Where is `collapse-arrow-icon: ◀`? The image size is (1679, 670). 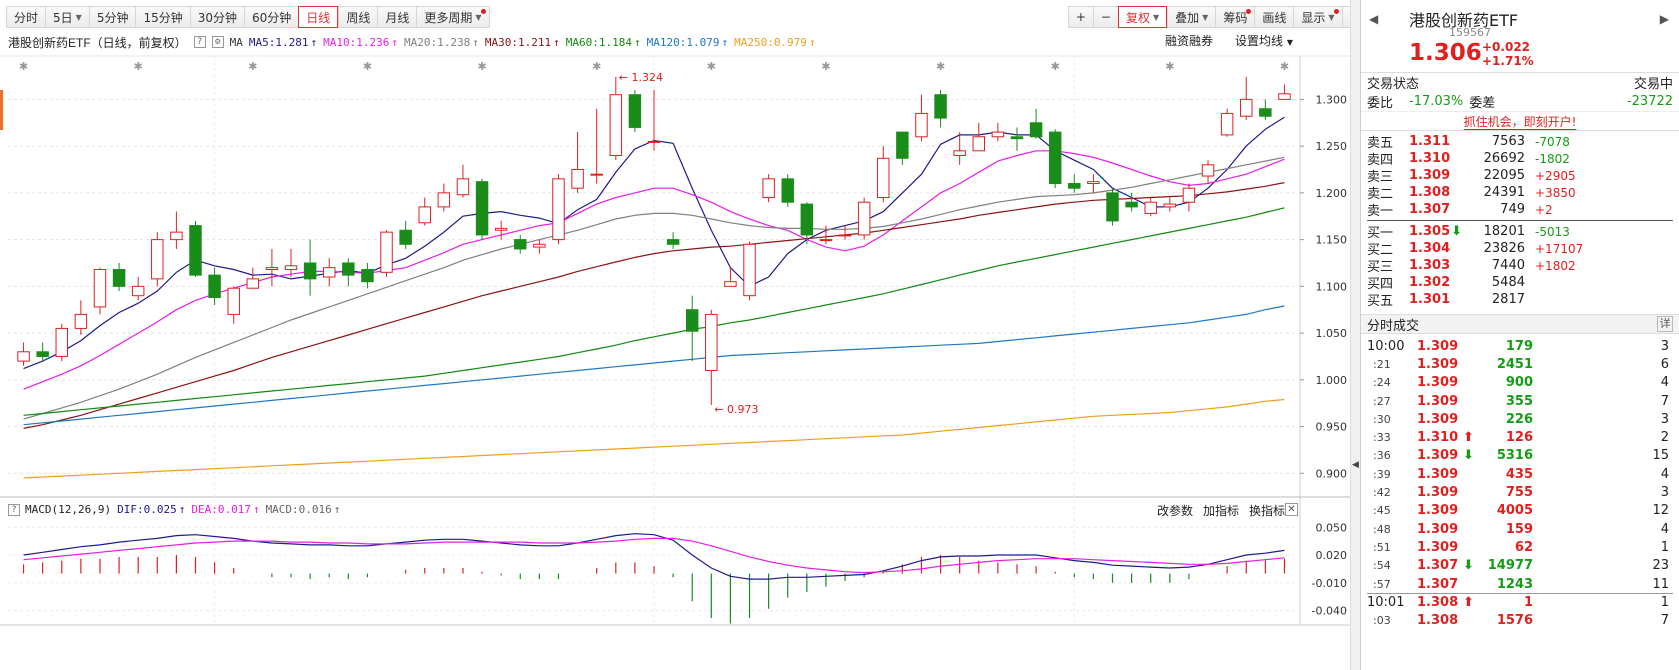
collapse-arrow-icon: ◀ is located at coordinates (1355, 465).